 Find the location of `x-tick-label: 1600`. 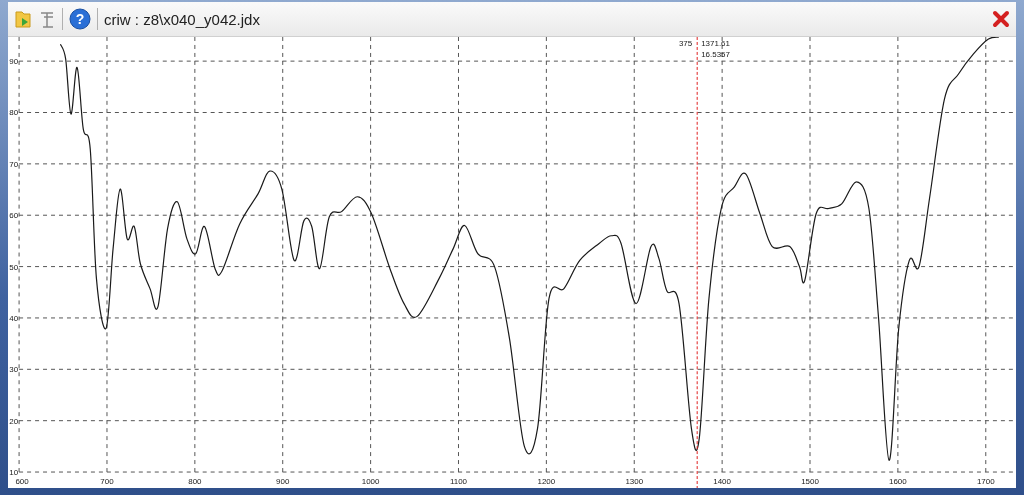

x-tick-label: 1600 is located at coordinates (898, 481).